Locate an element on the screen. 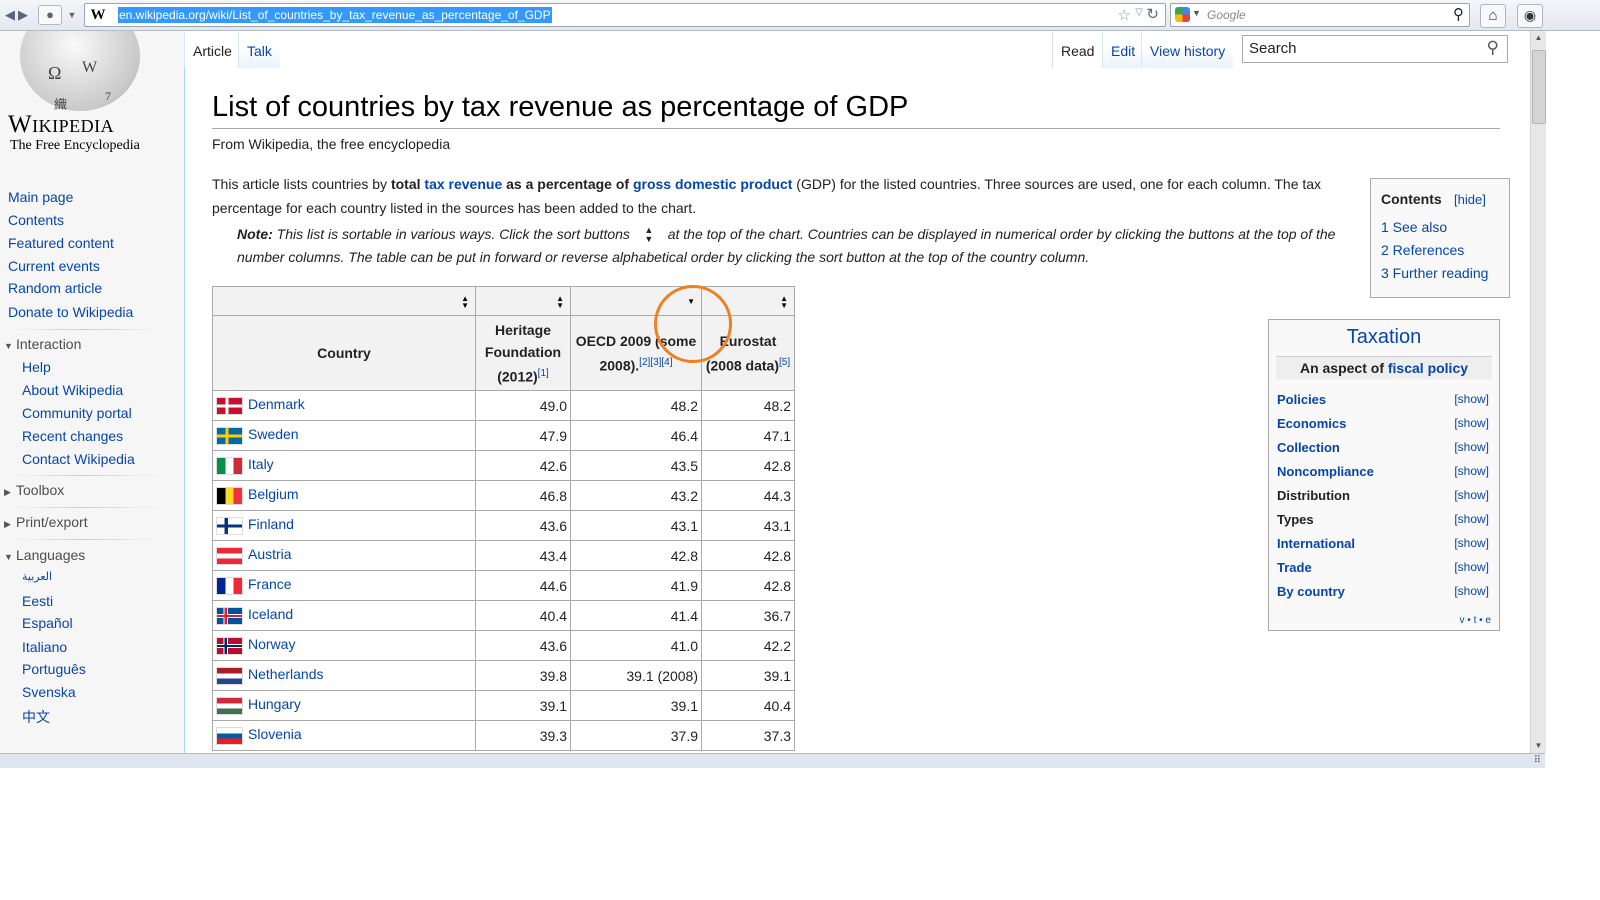  reference-link: [1] is located at coordinates (543, 373).